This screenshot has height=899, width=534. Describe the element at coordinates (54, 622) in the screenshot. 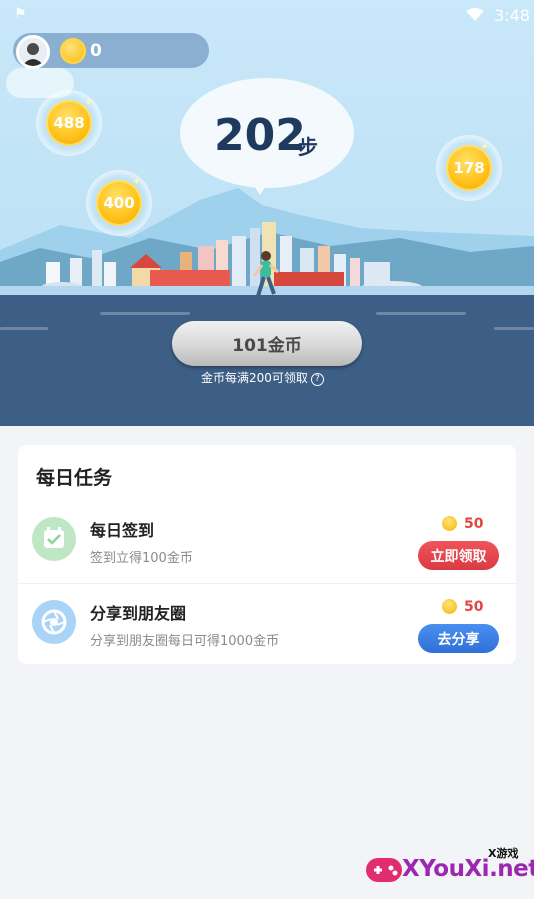

I see `camera-aperture-icon` at that location.